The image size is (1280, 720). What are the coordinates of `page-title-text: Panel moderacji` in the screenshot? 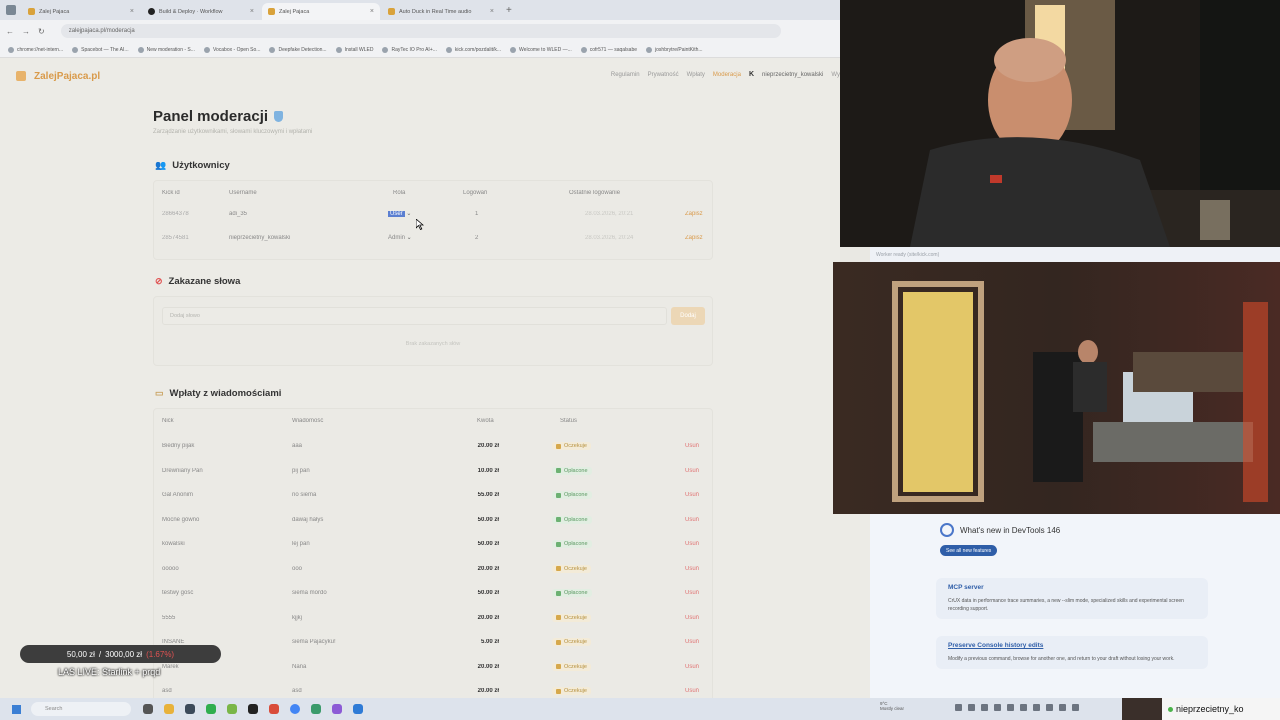 It's located at (211, 116).